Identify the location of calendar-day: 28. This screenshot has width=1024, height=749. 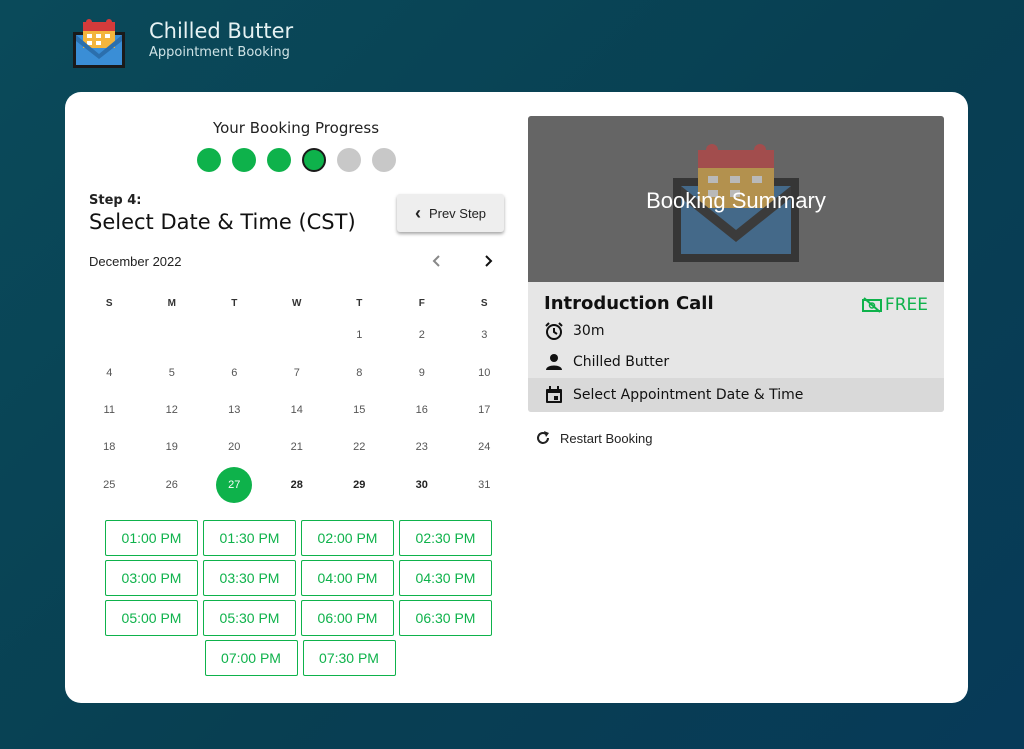
(297, 485).